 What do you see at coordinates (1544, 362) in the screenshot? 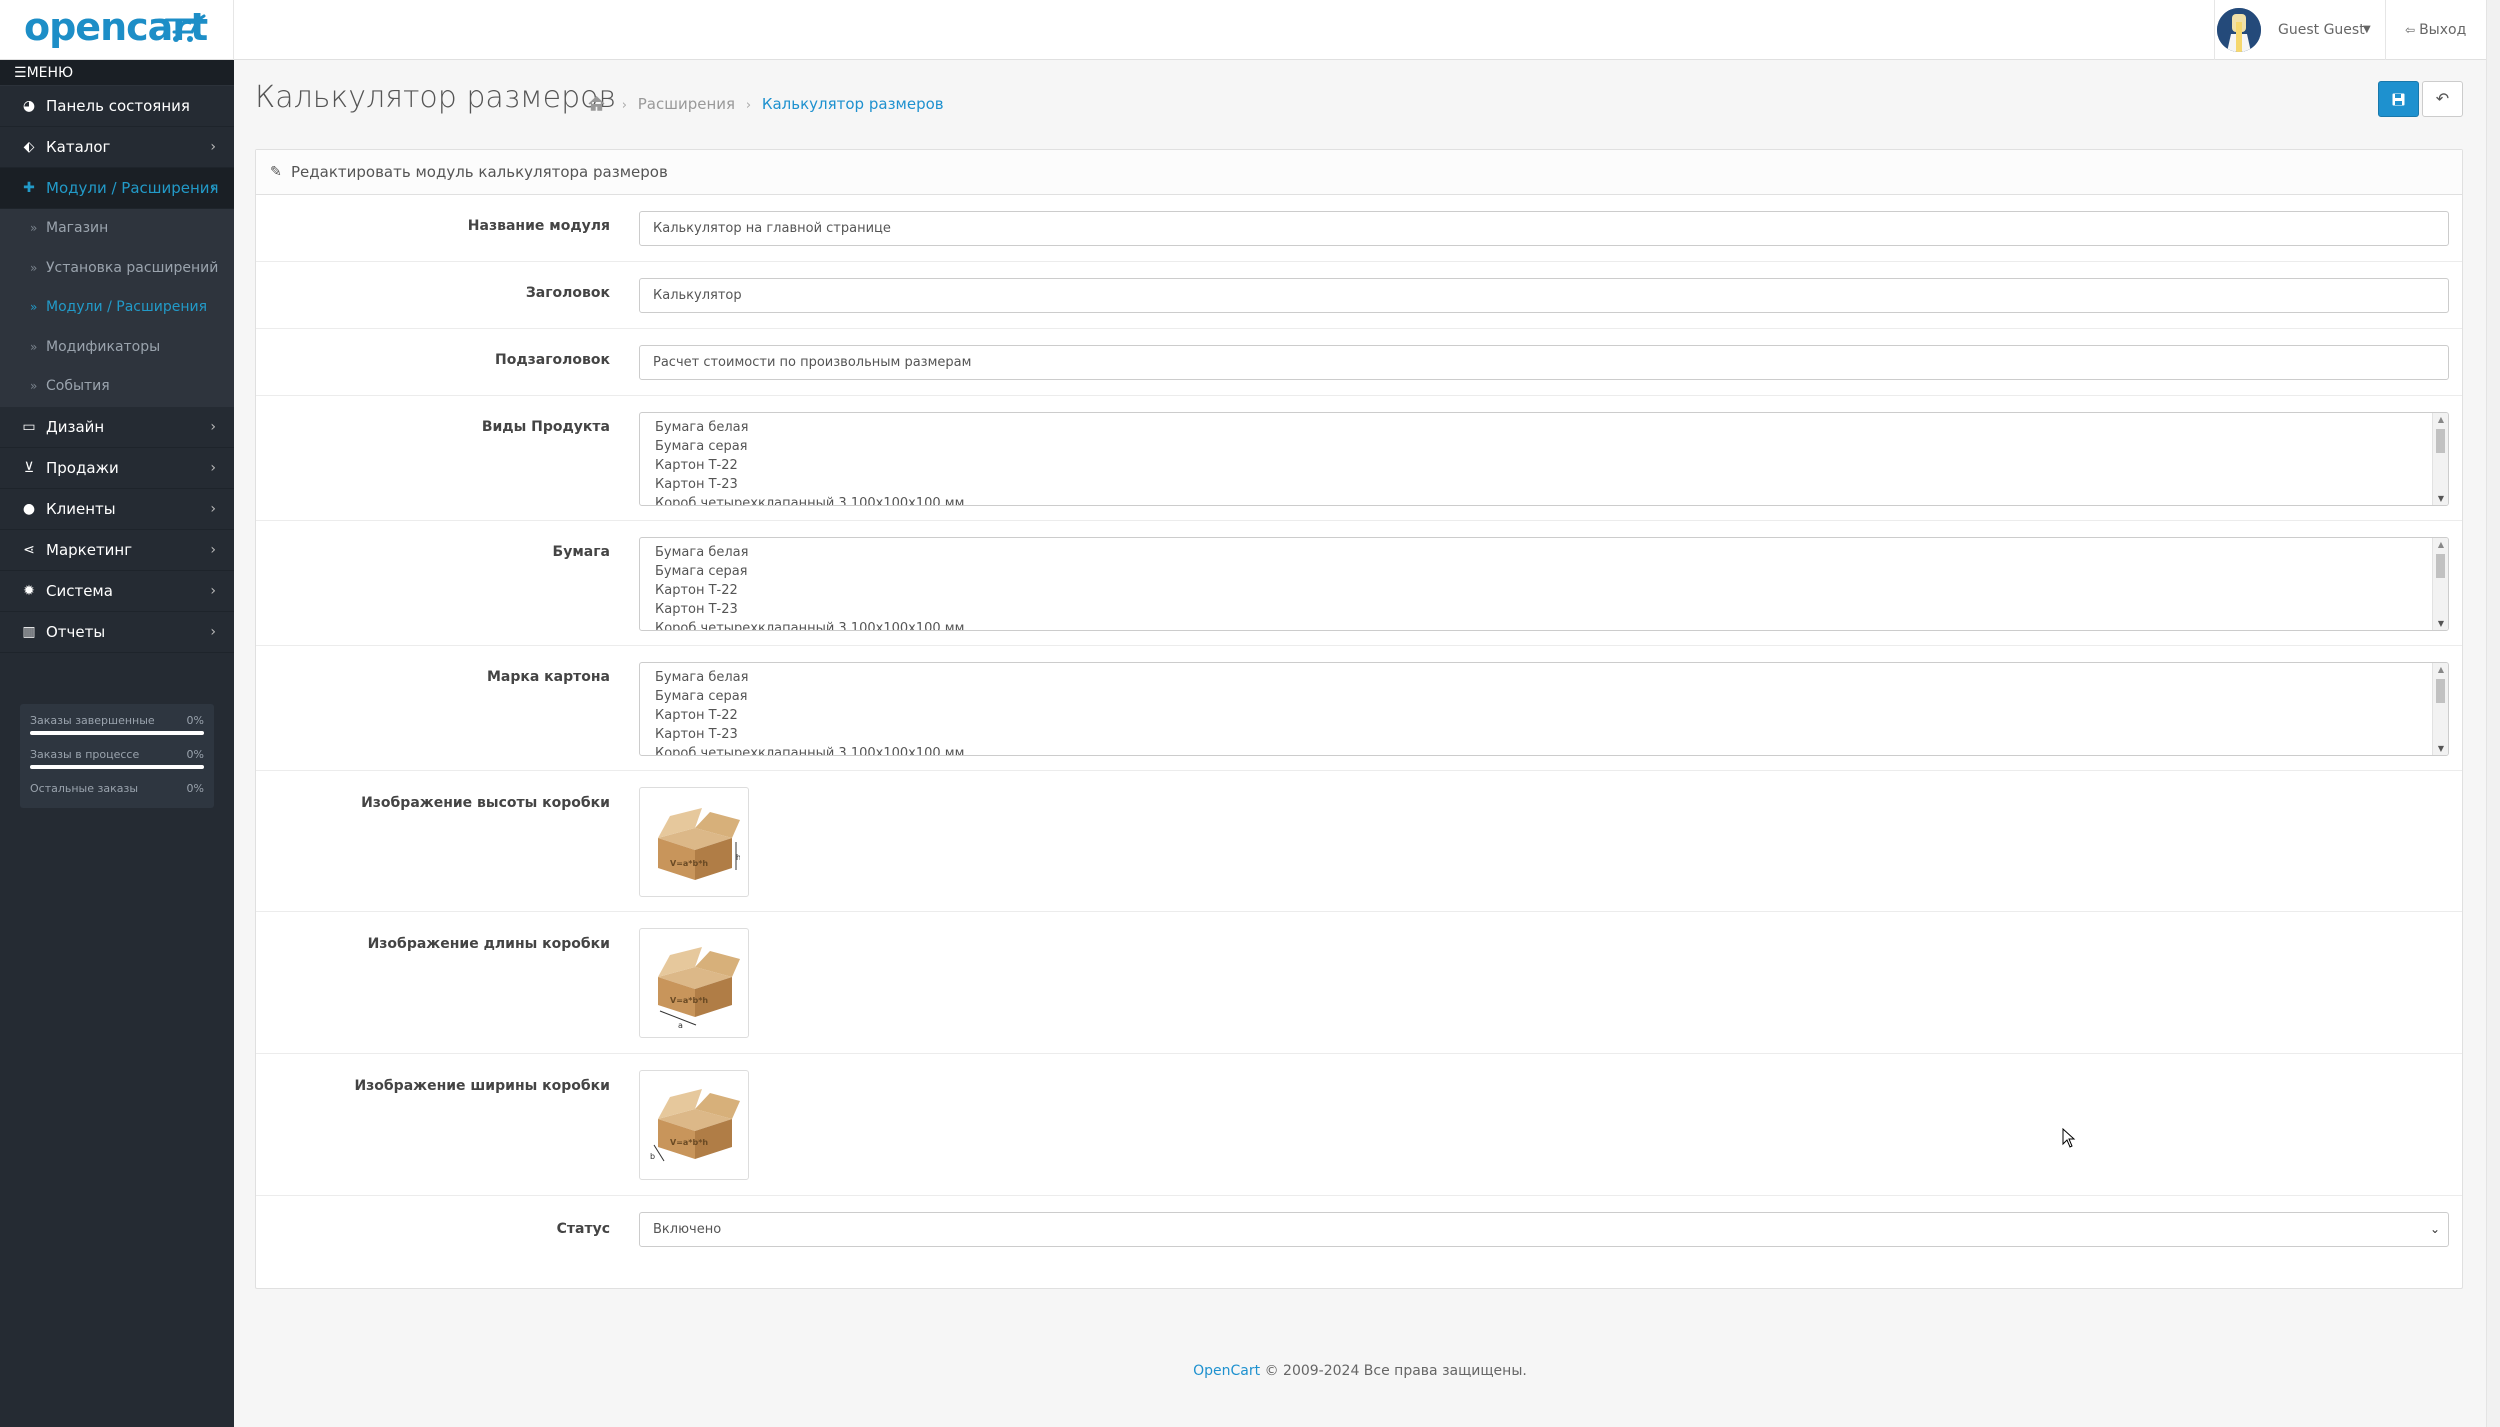
I see `subheading-input` at bounding box center [1544, 362].